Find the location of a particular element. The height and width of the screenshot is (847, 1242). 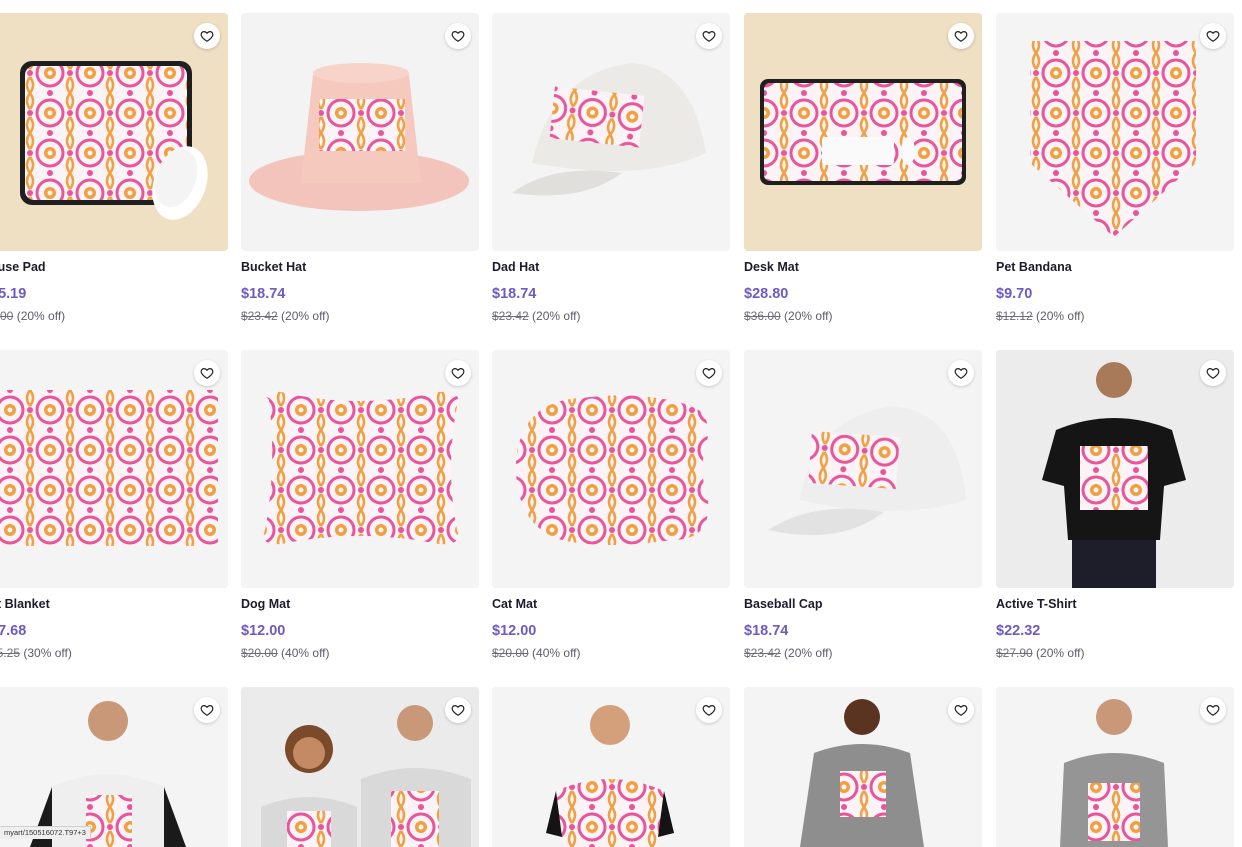

long-sleeve-t-shirt-illustration is located at coordinates (1115, 767).